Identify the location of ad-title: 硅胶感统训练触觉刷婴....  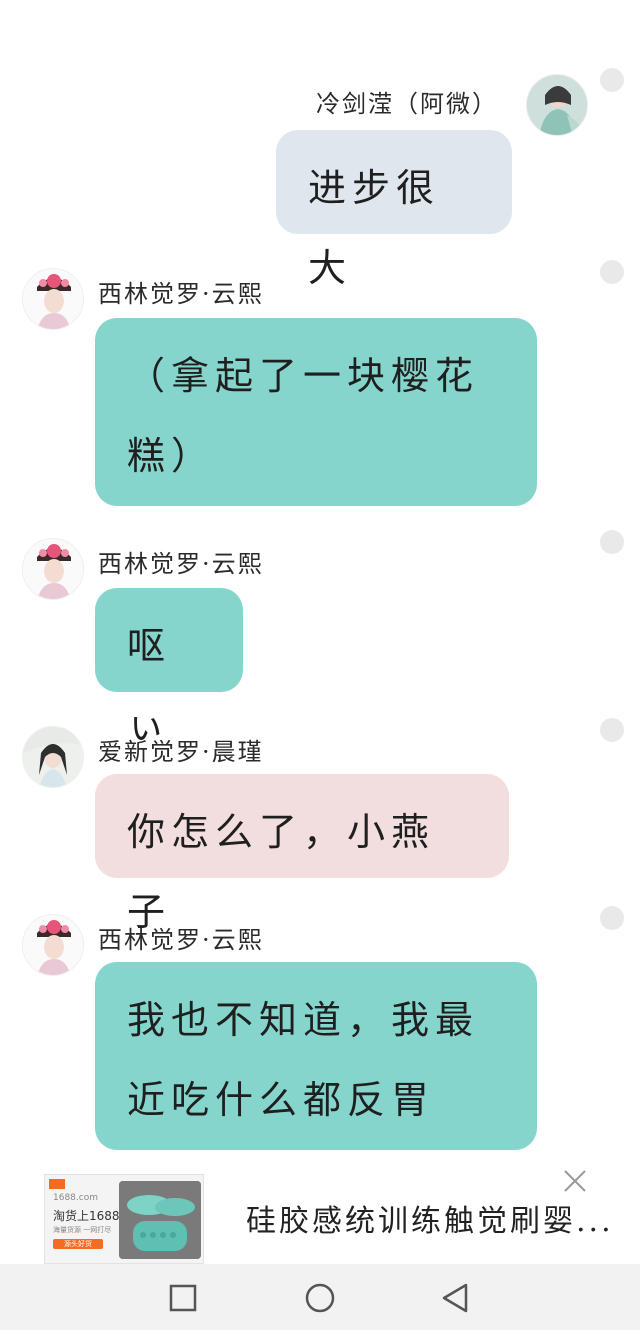
(436, 1218).